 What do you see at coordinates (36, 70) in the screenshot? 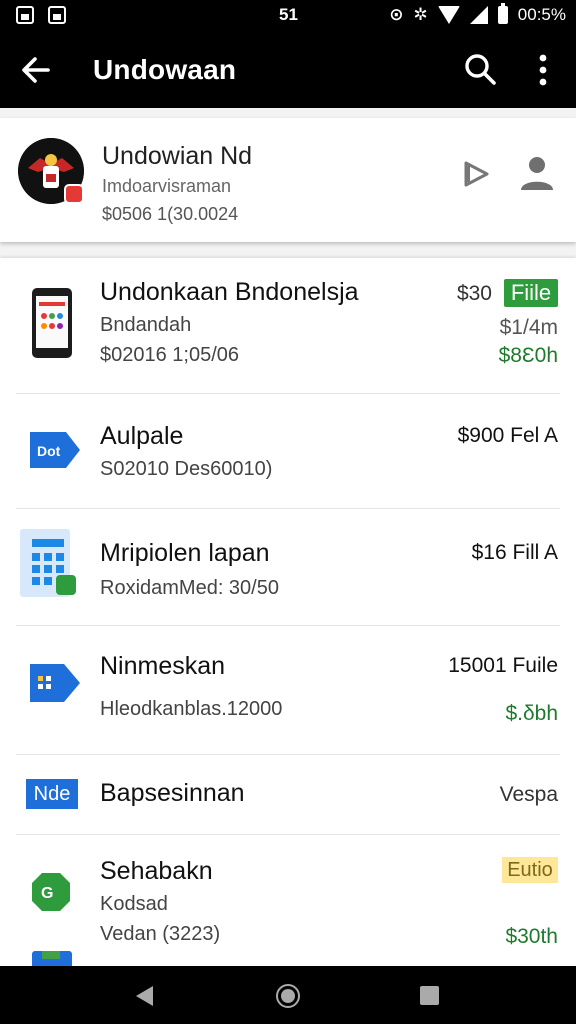
I see `arrow-left-icon` at bounding box center [36, 70].